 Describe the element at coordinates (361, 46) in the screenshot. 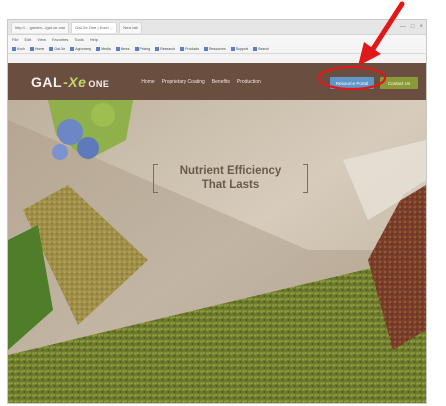

I see `annotation-layer` at that location.